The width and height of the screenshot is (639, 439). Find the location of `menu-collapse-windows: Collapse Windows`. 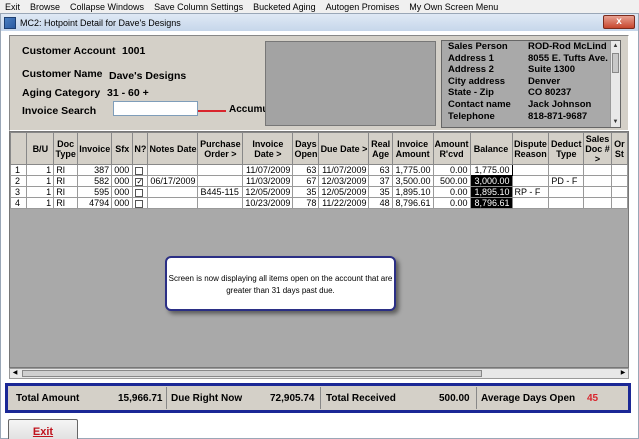

menu-collapse-windows: Collapse Windows is located at coordinates (107, 7).